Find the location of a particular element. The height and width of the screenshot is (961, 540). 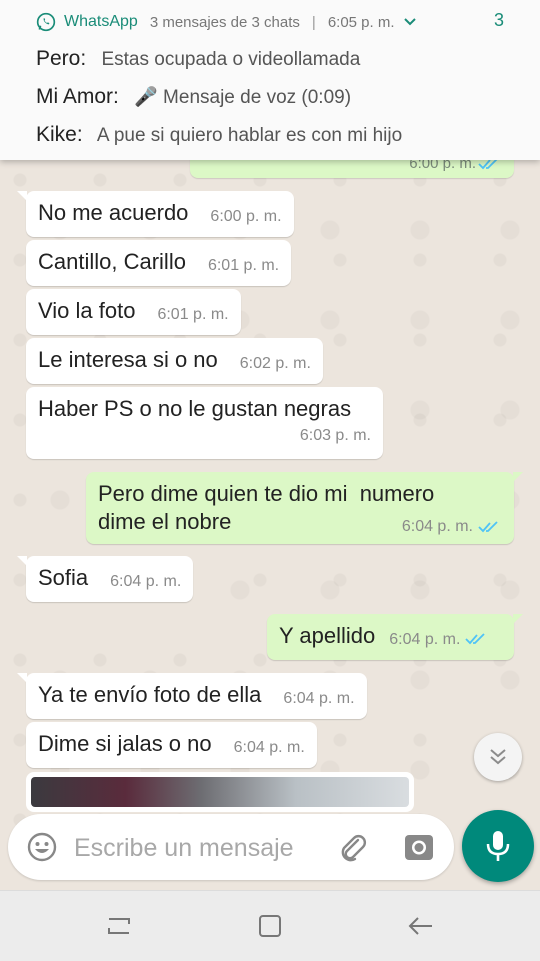

navigation-bar is located at coordinates (270, 925).